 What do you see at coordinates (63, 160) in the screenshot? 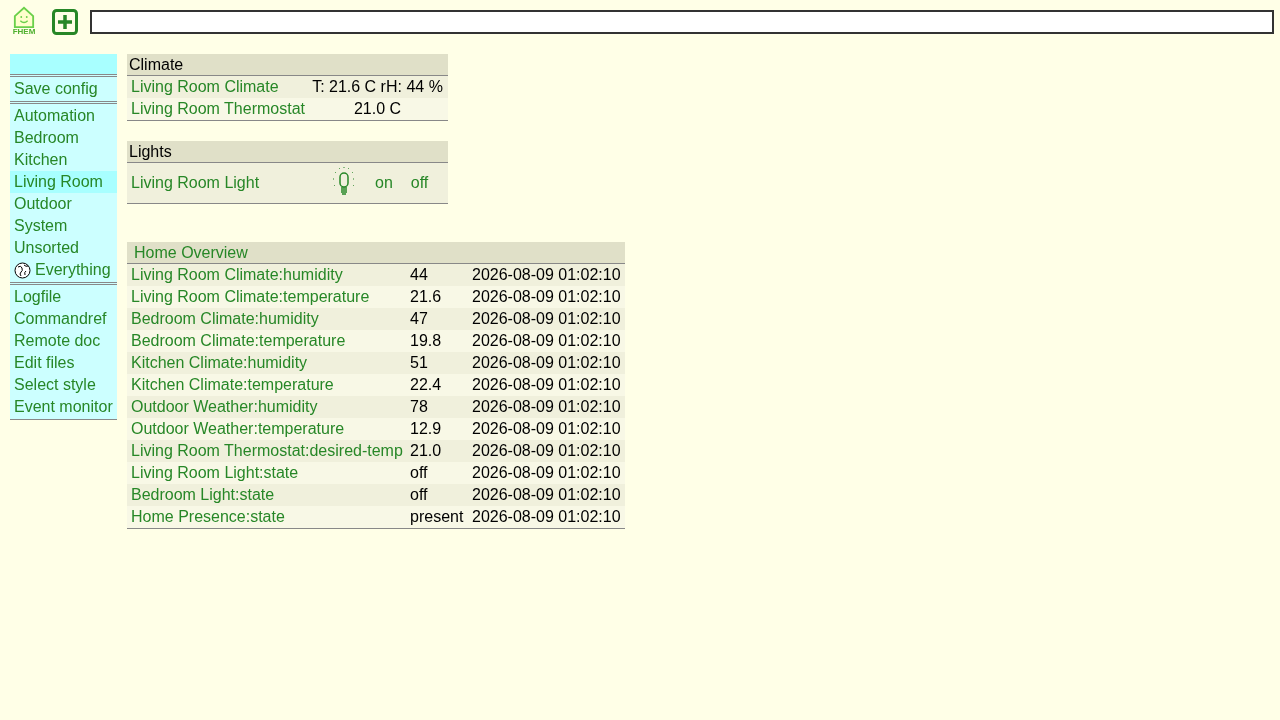
I see `sidebar-item: Kitchen` at bounding box center [63, 160].